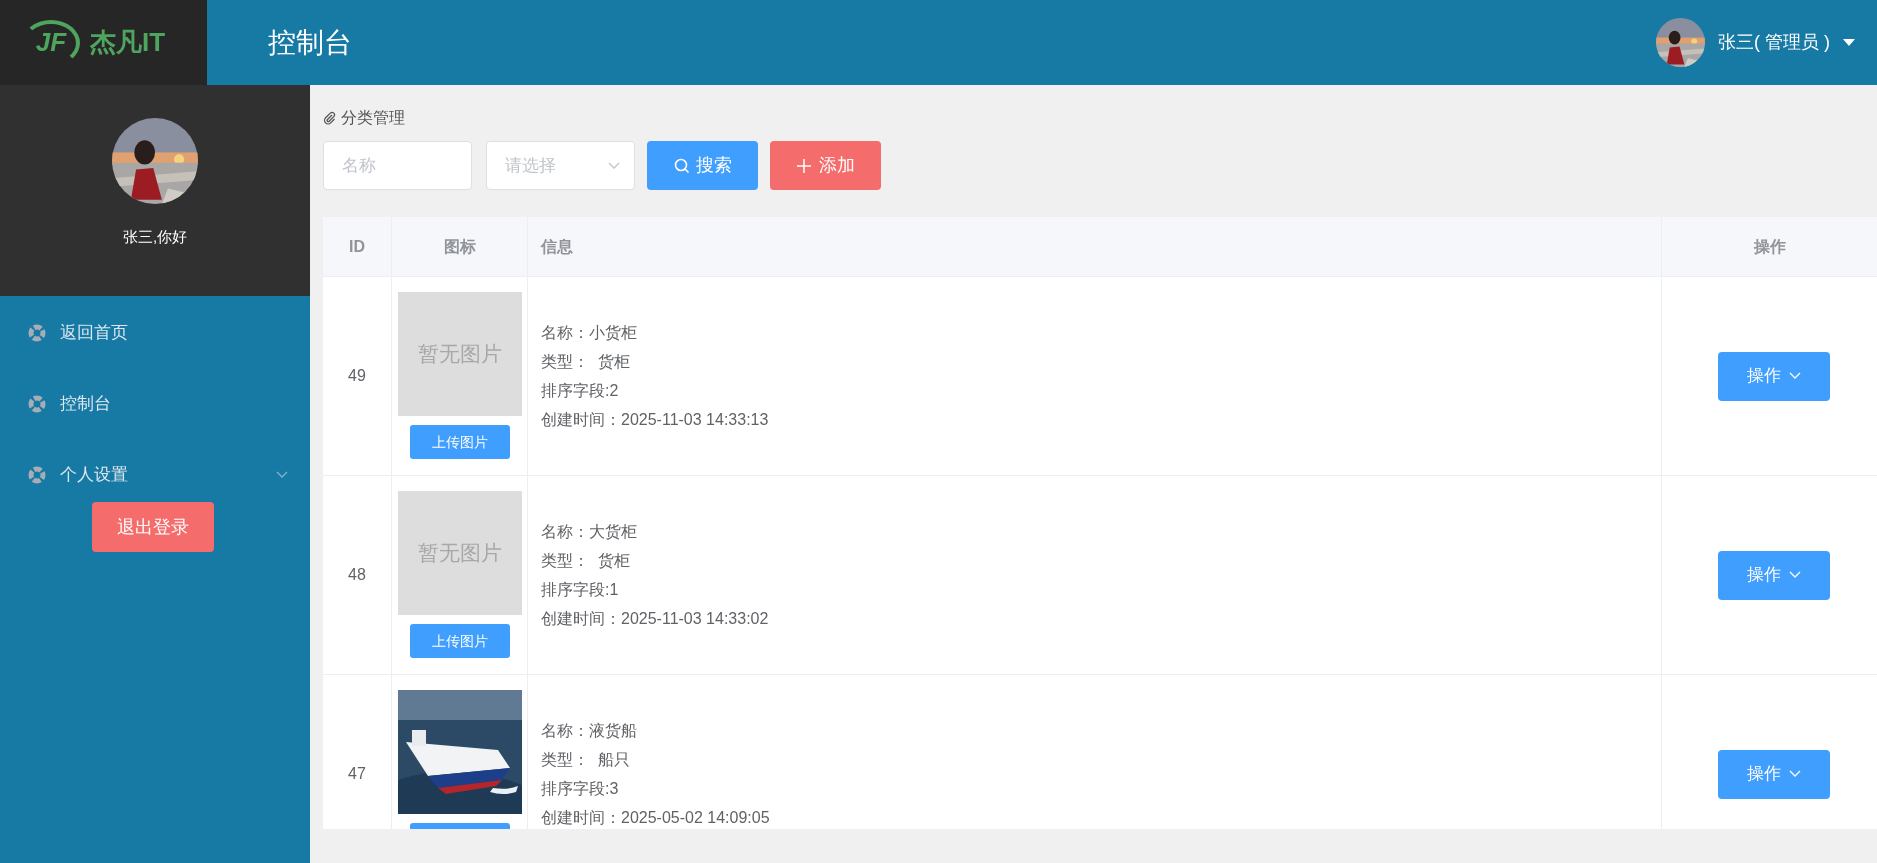 Image resolution: width=1877 pixels, height=863 pixels. What do you see at coordinates (153, 527) in the screenshot?
I see `logout-button: 退出登录` at bounding box center [153, 527].